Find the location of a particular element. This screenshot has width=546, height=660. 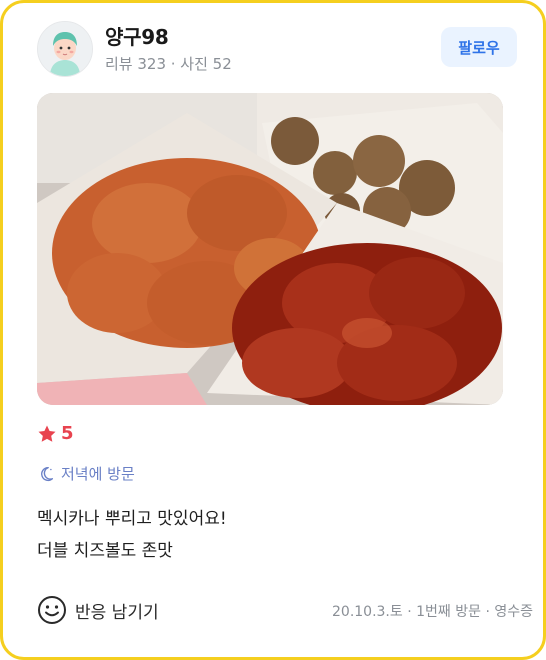

visit-time-label: 저녁에 방문 is located at coordinates (98, 474).